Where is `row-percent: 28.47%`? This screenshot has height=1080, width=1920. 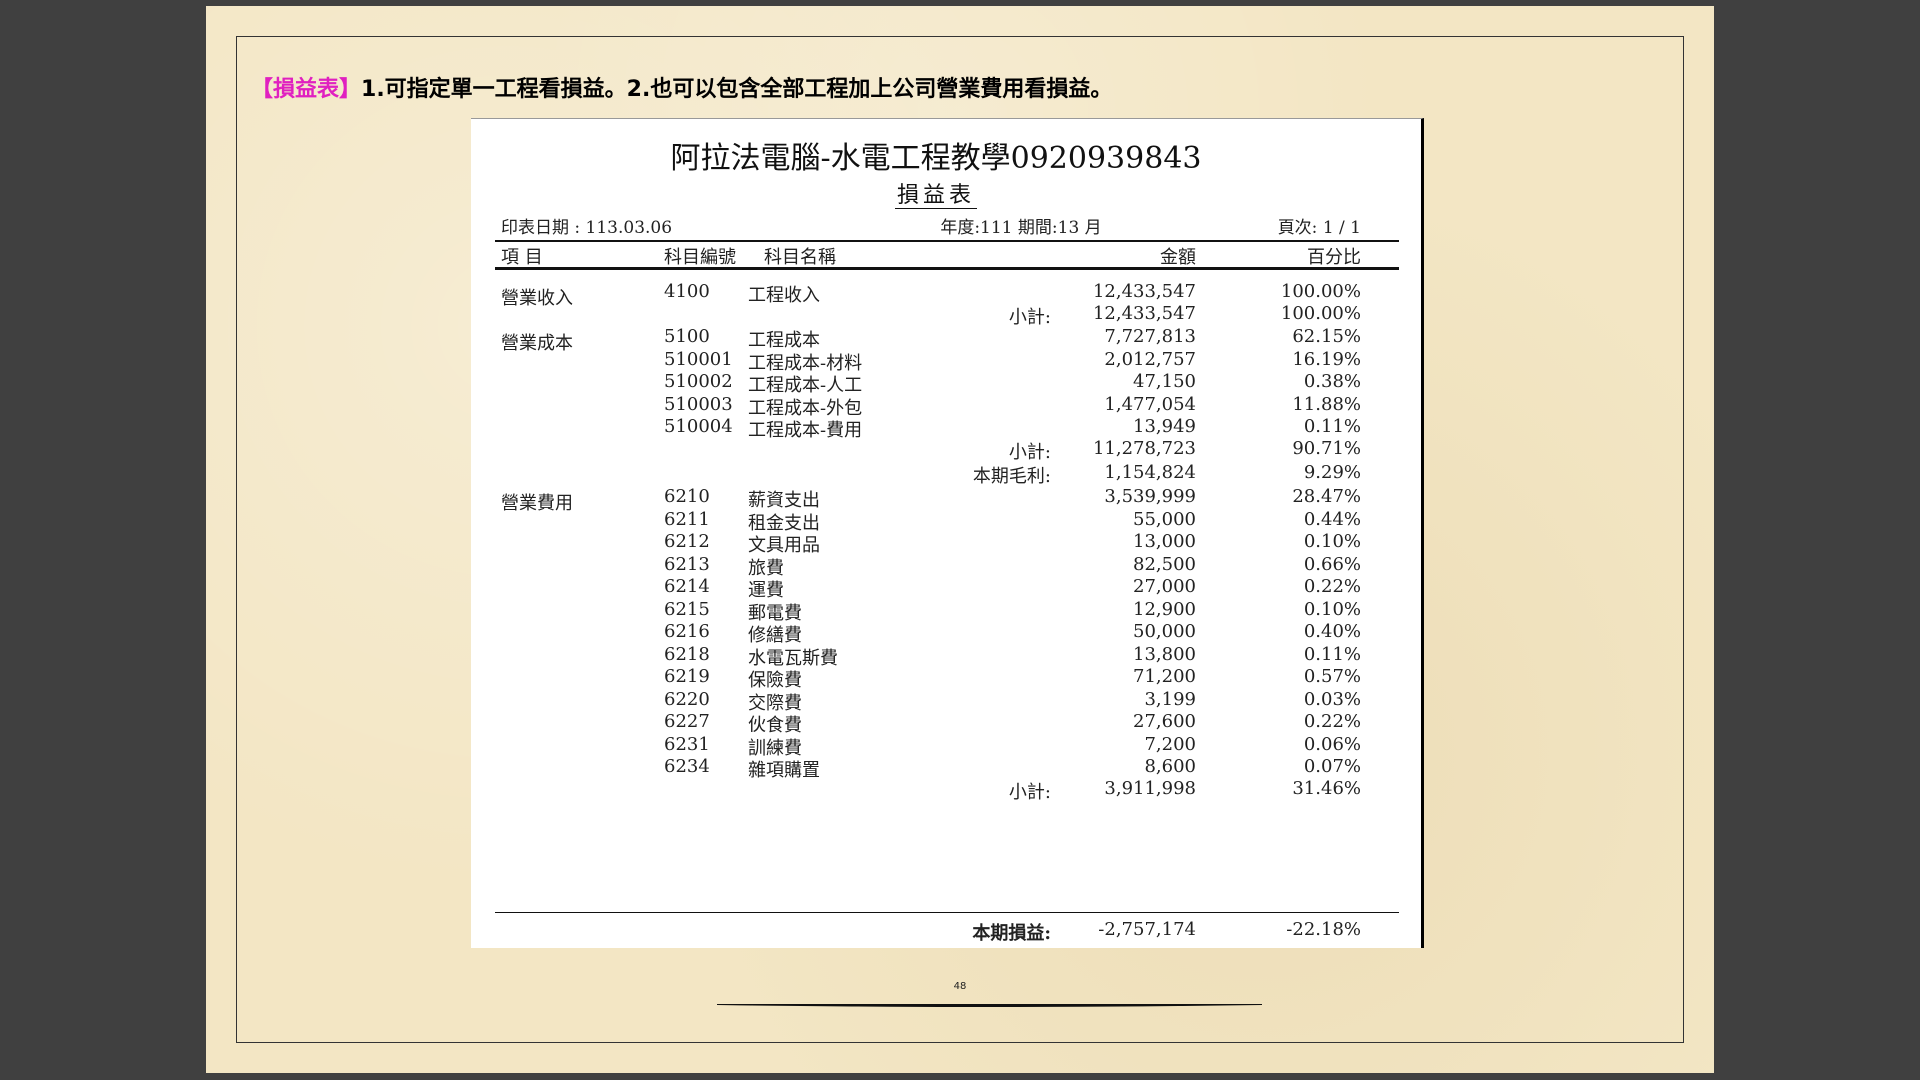
row-percent: 28.47% is located at coordinates (1326, 496).